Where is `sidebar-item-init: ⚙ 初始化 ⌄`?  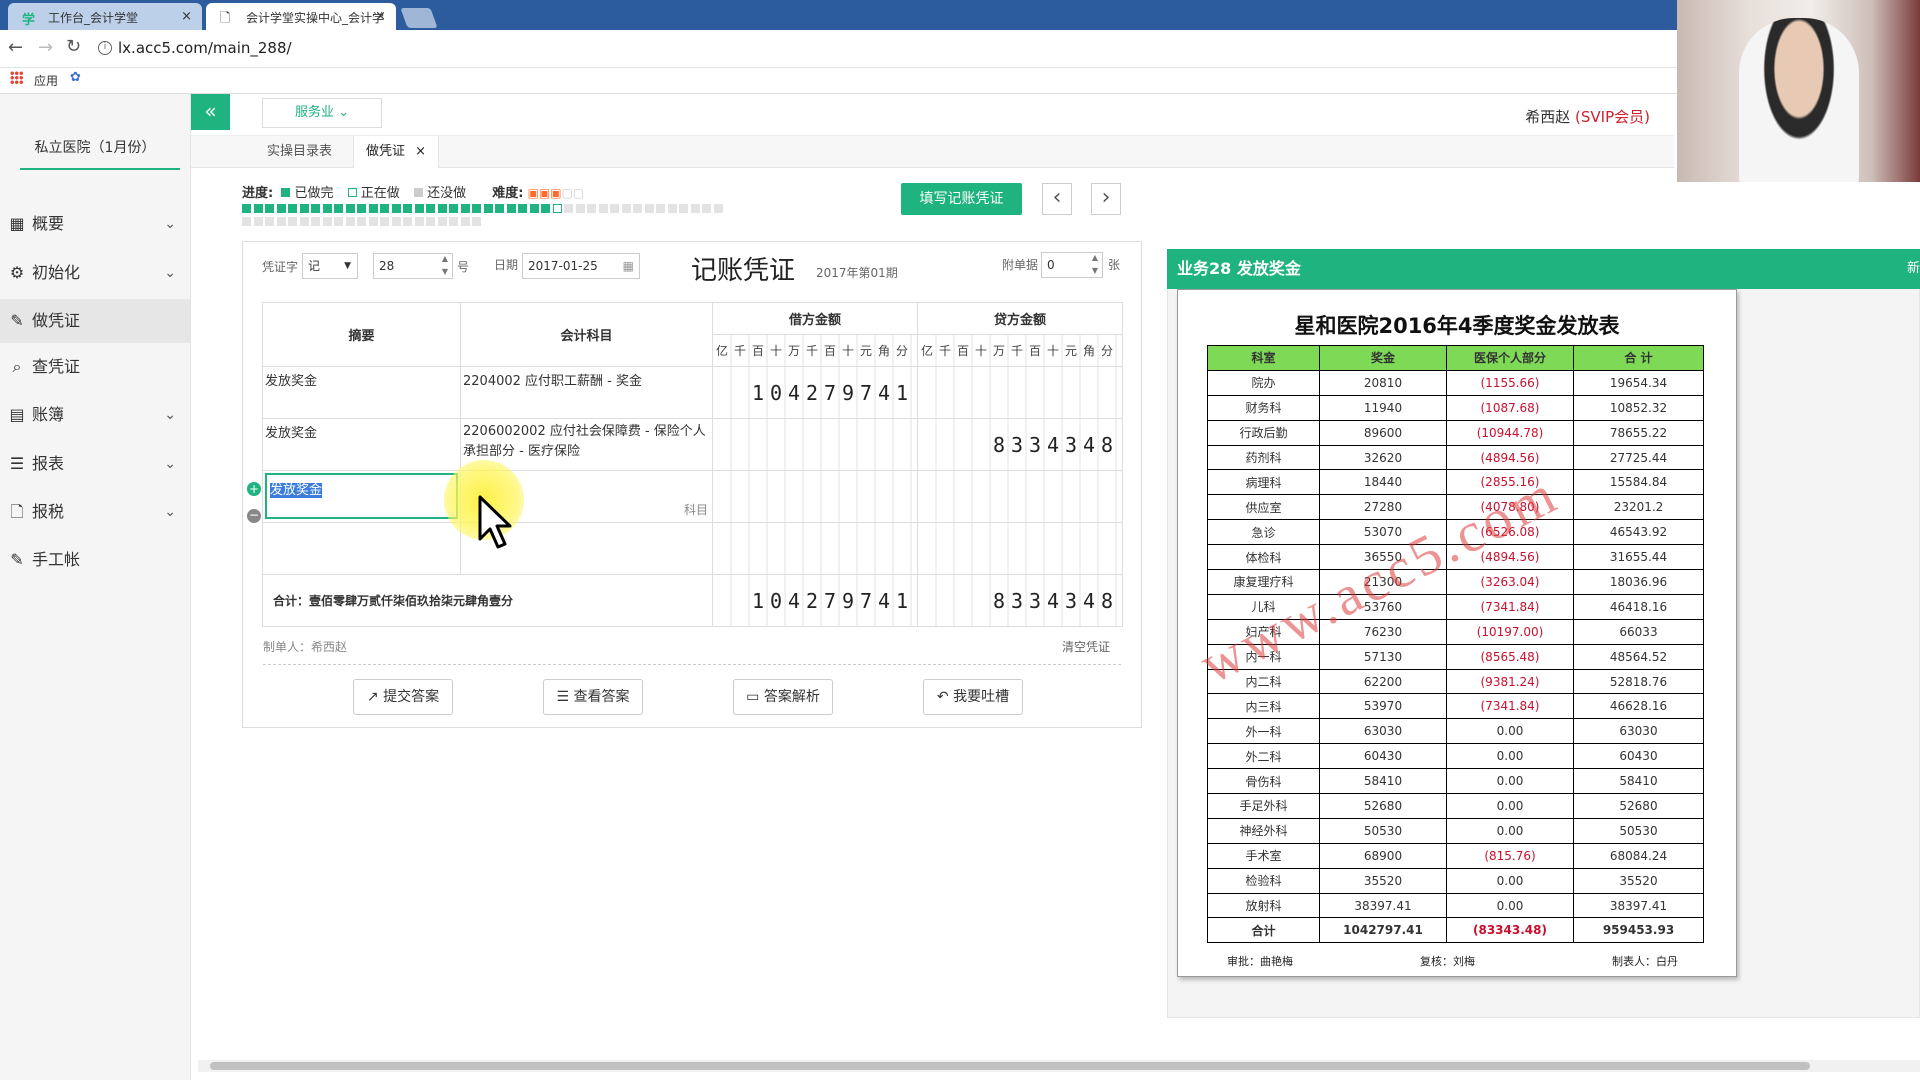 sidebar-item-init: ⚙ 初始化 ⌄ is located at coordinates (95, 273).